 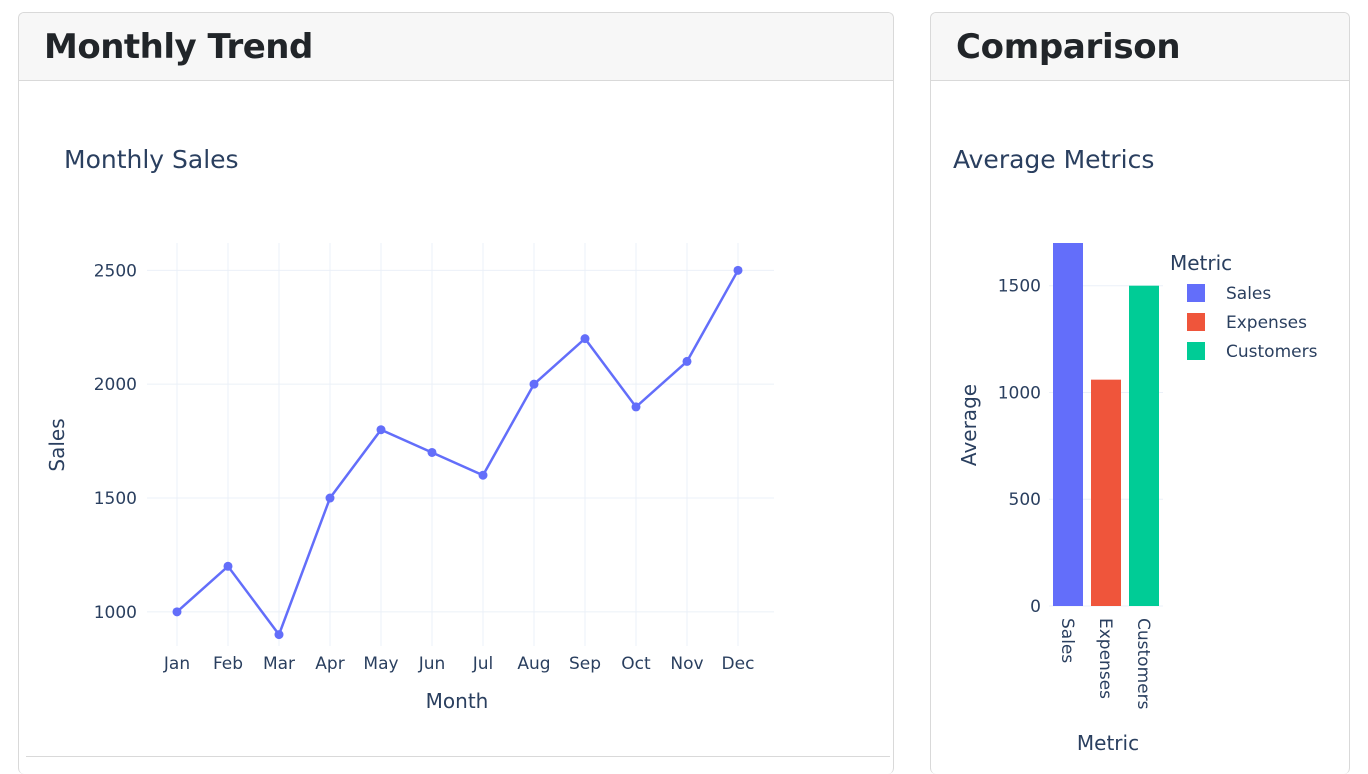 I want to click on bar-sales, so click(x=1068, y=424).